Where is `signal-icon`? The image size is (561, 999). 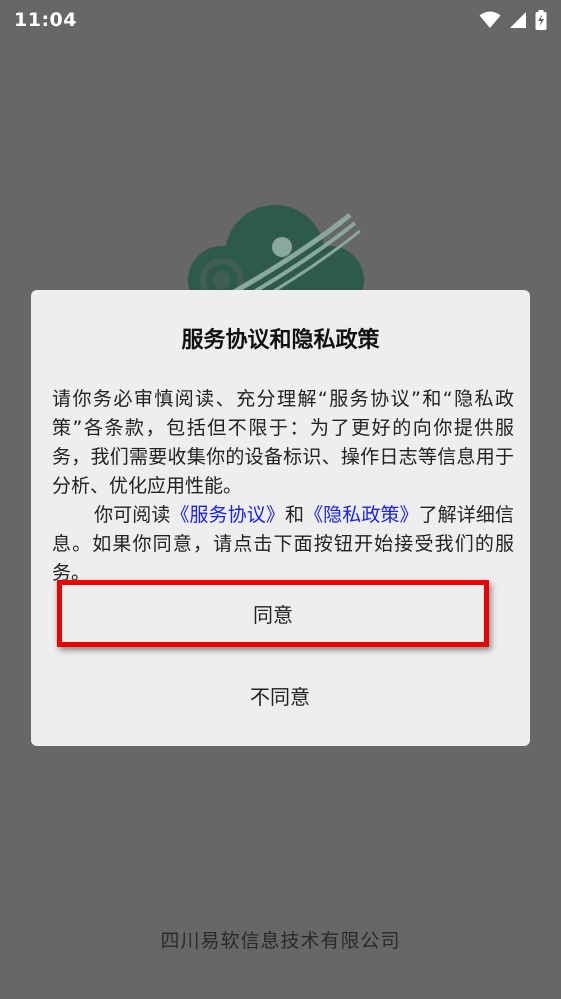
signal-icon is located at coordinates (518, 20).